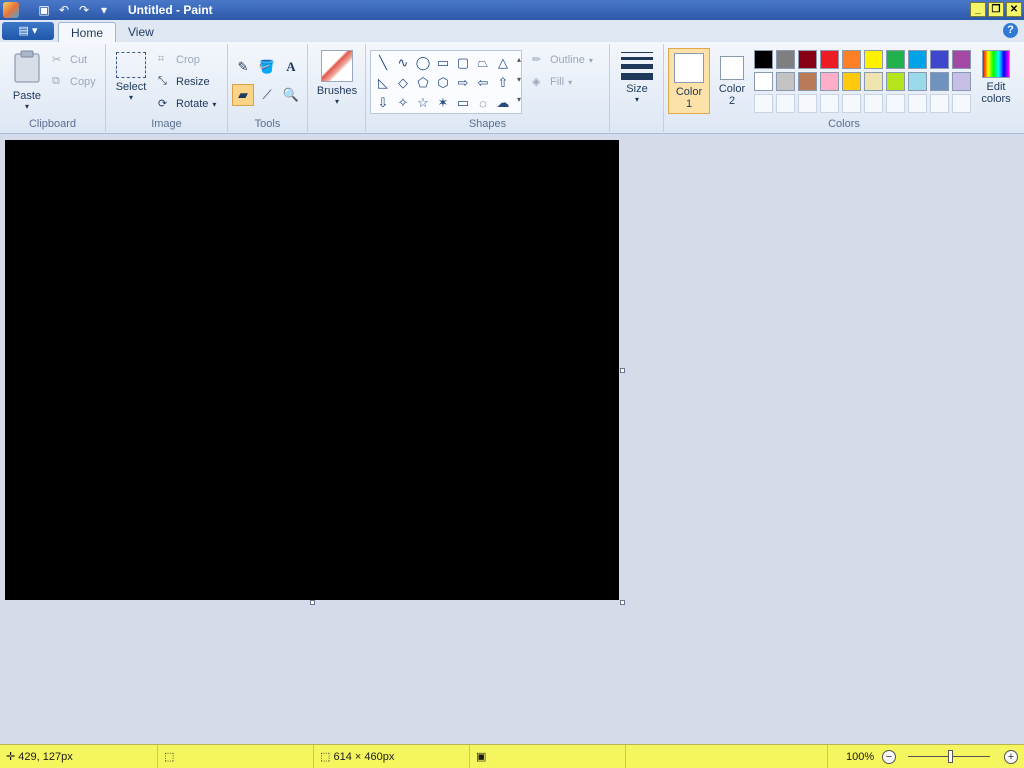  I want to click on tab-view: View, so click(141, 32).